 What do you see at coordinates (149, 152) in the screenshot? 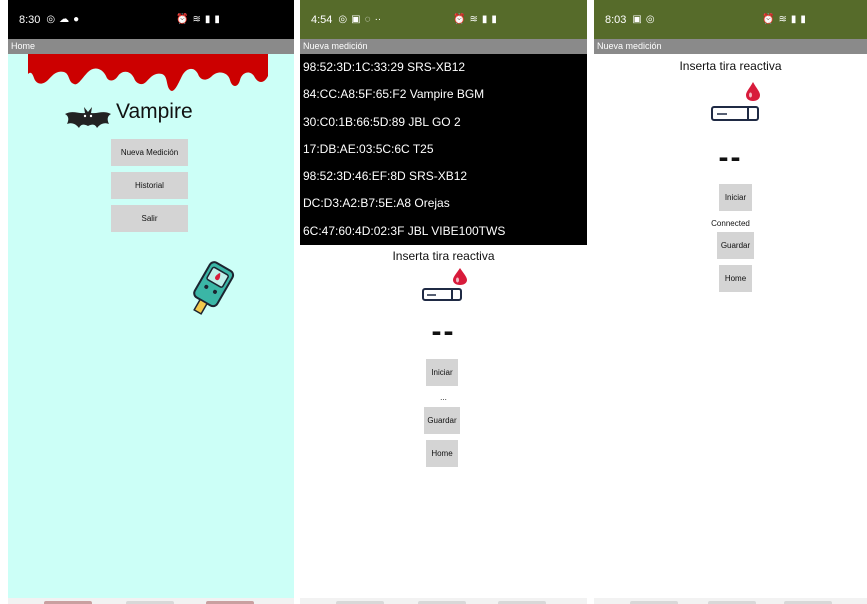
I see `new-measurement-button: Nueva Medición` at bounding box center [149, 152].